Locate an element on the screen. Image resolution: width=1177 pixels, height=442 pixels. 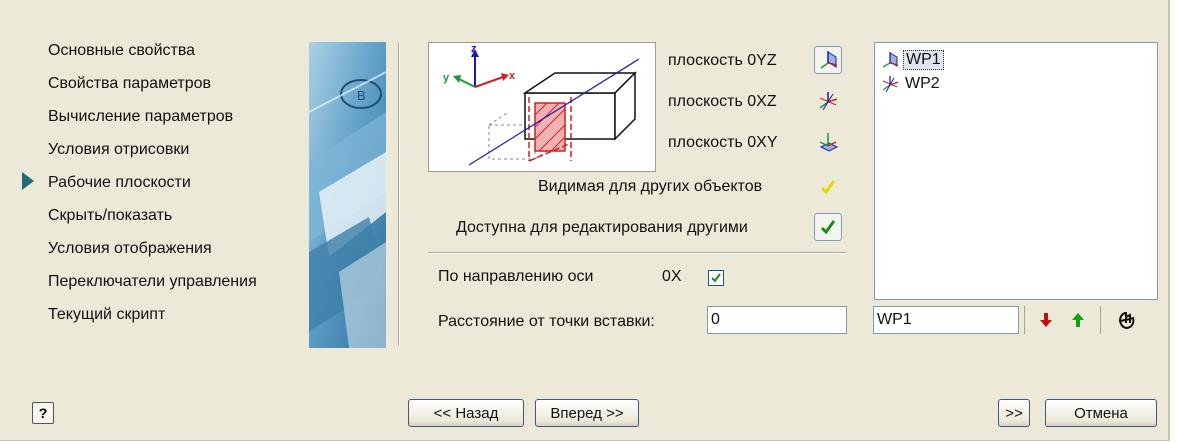
axis-direction-checkbox is located at coordinates (716, 278).